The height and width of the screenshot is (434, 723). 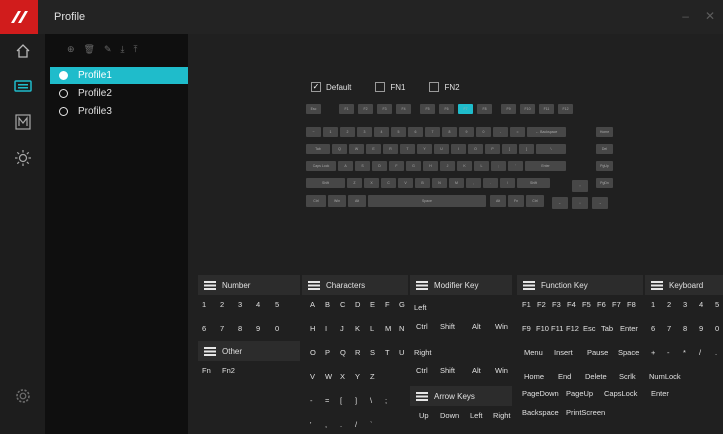 I want to click on layer-default-checkbox: ✓ Default, so click(x=331, y=87).